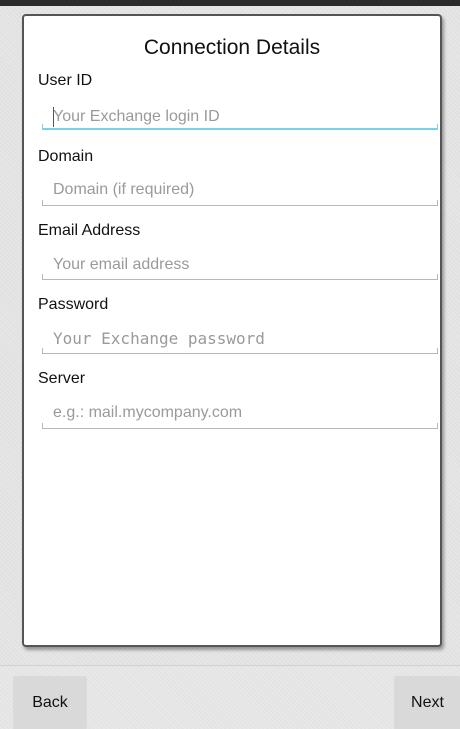 This screenshot has width=460, height=729. Describe the element at coordinates (240, 203) in the screenshot. I see `domain-underline` at that location.